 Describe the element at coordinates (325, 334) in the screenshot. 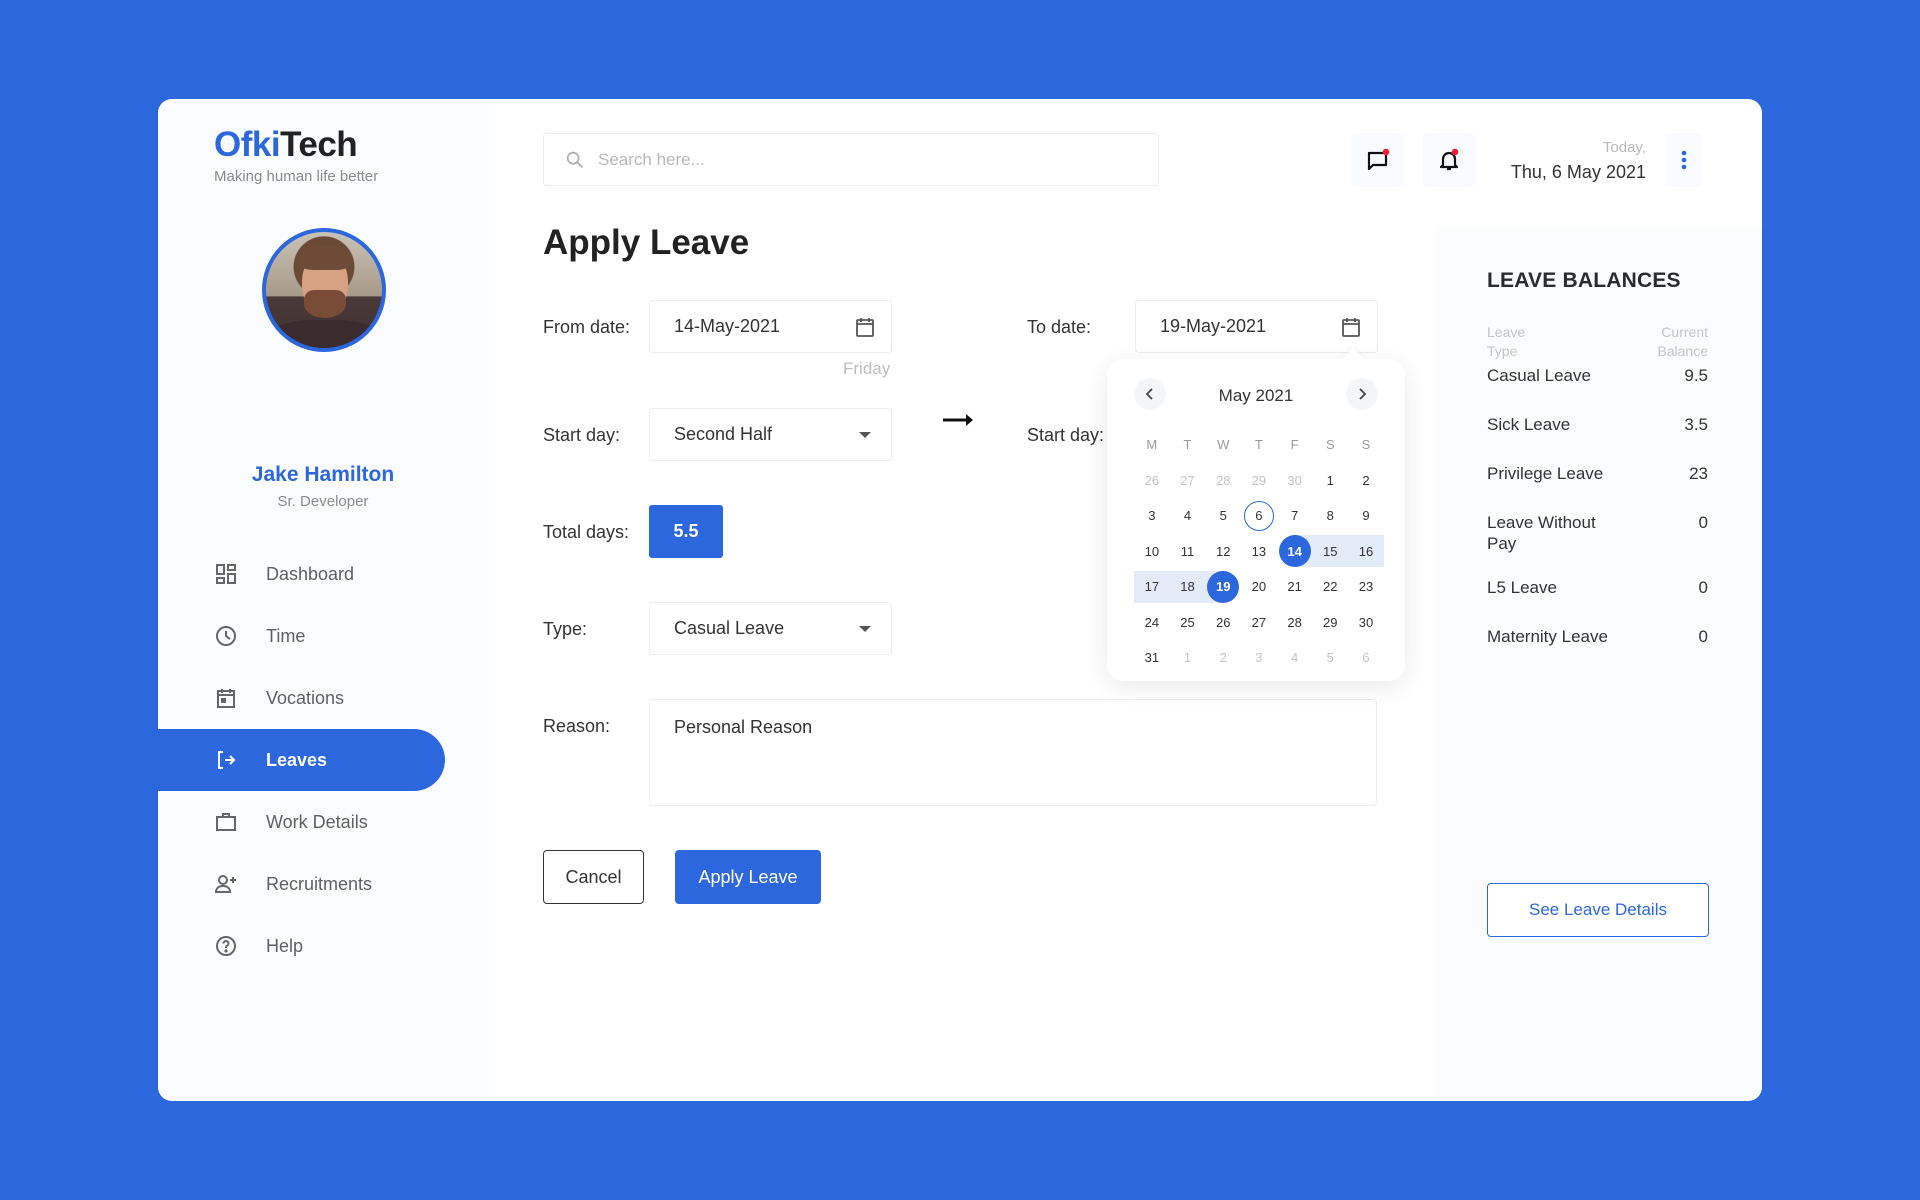

I see `avatar-shirt` at that location.